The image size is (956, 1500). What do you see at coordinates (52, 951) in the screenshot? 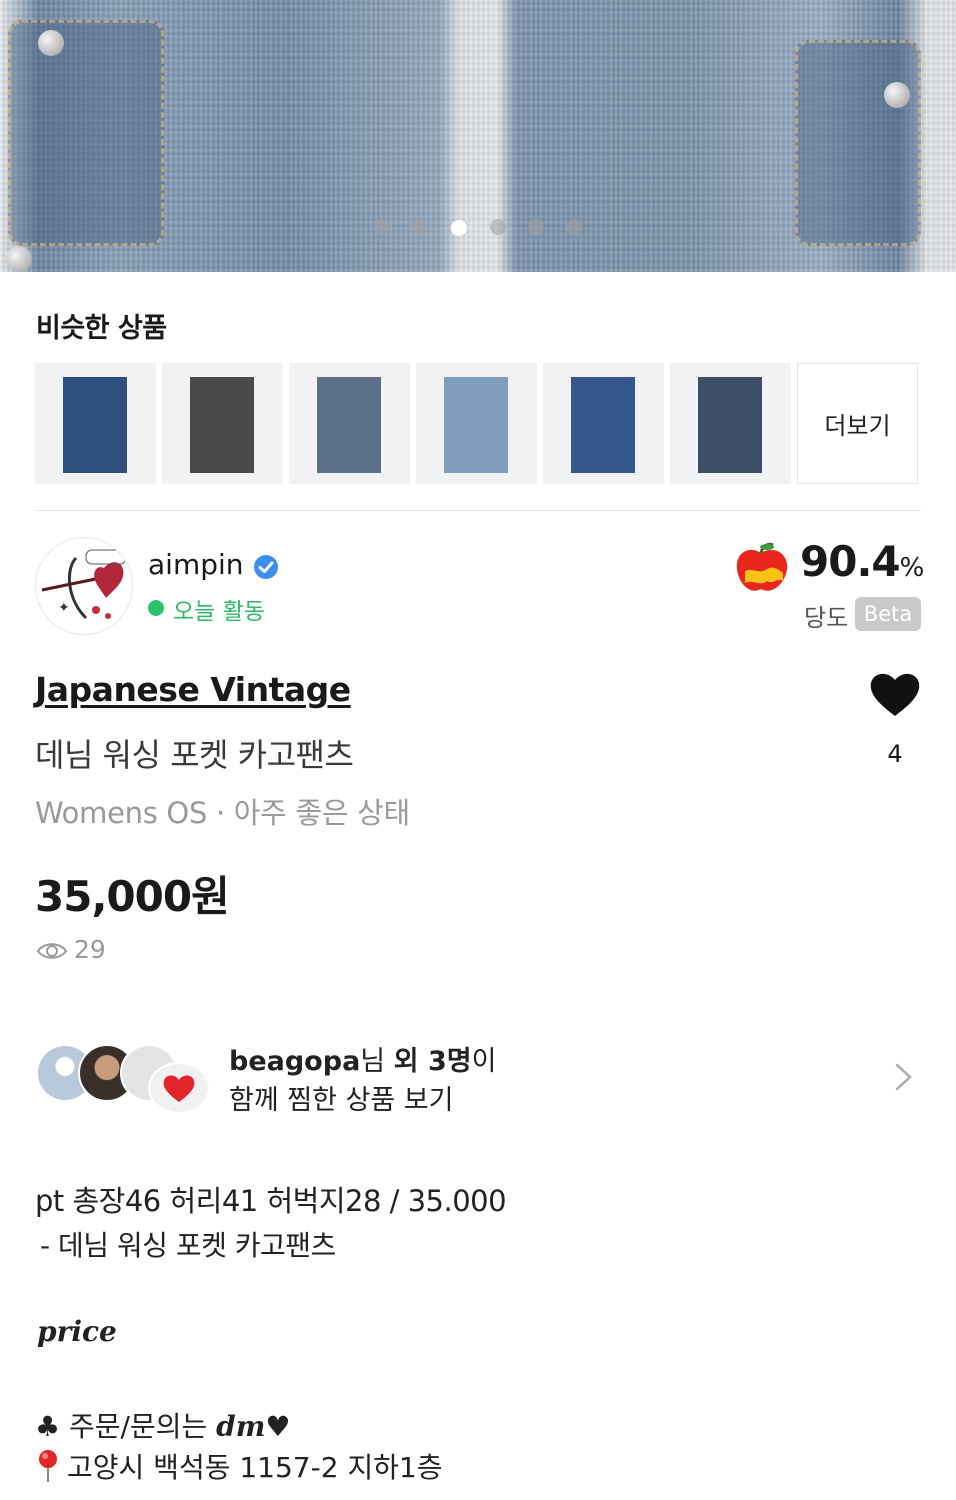
I see `eye-icon` at bounding box center [52, 951].